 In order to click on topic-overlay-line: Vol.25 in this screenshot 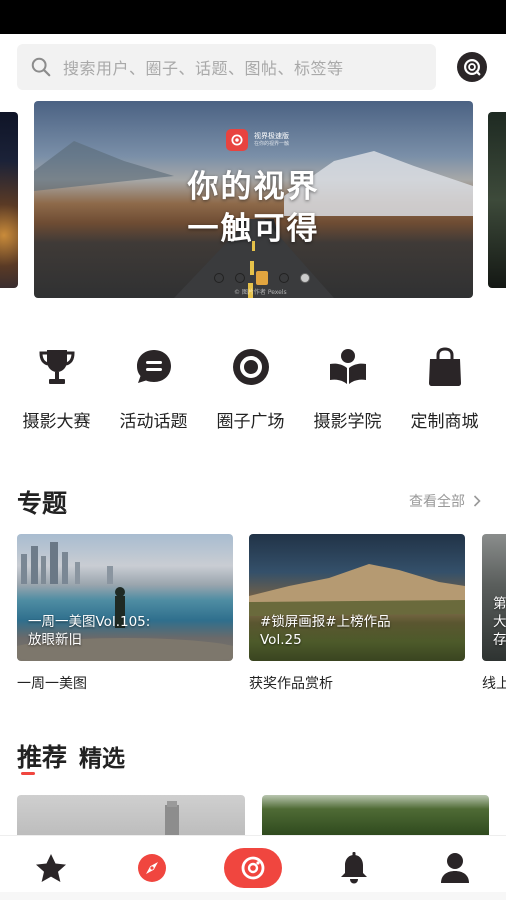, I will do `click(281, 640)`.